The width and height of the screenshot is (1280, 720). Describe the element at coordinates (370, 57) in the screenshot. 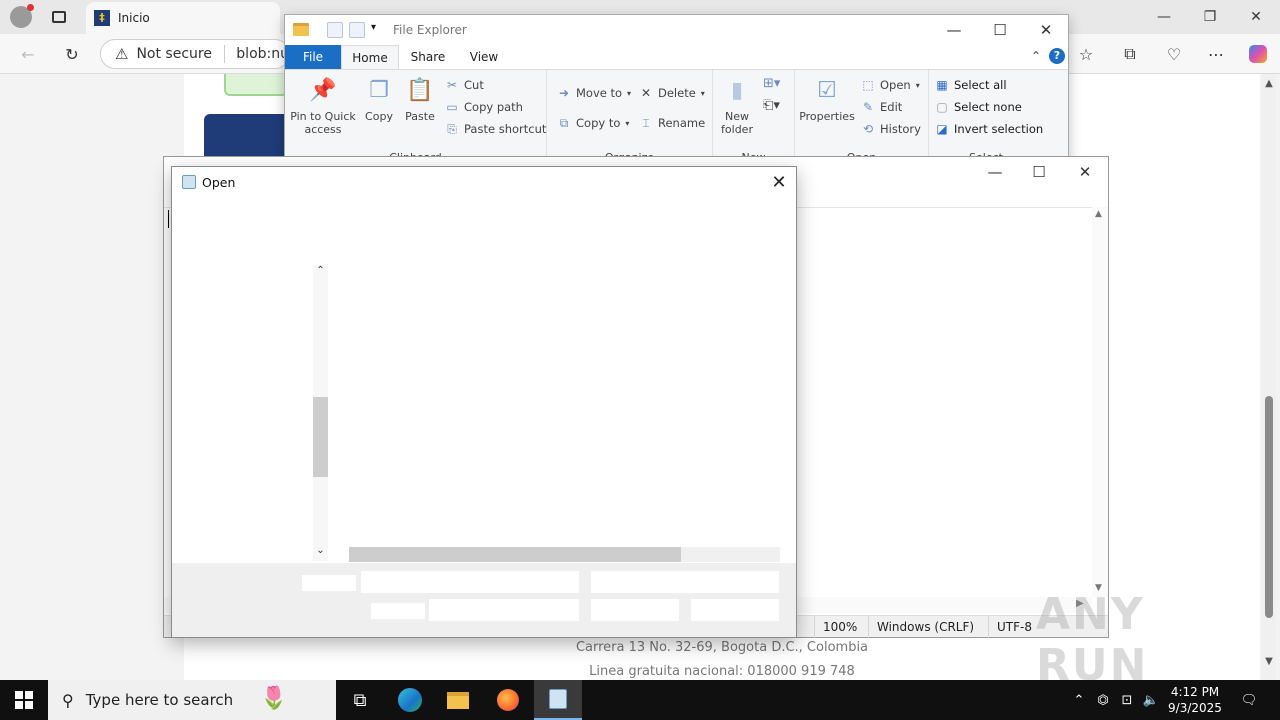

I see `tab-home: Home` at that location.